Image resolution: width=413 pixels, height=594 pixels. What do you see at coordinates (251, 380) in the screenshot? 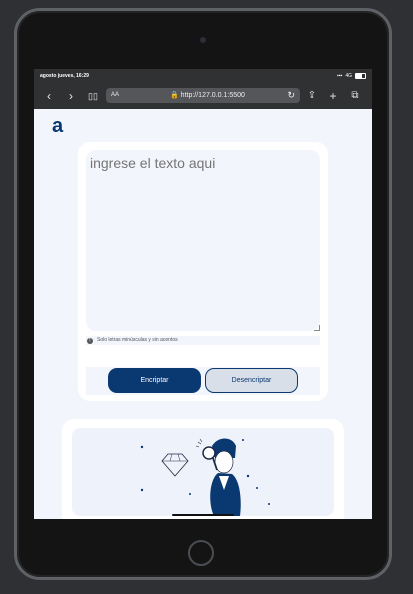
I see `decrypt-button: Desencriptar` at bounding box center [251, 380].